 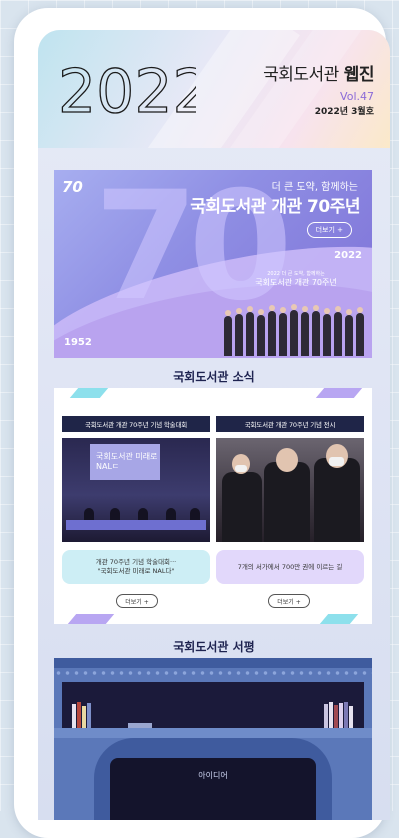 I want to click on logo-2022-icon: 2022, so click(x=126, y=86).